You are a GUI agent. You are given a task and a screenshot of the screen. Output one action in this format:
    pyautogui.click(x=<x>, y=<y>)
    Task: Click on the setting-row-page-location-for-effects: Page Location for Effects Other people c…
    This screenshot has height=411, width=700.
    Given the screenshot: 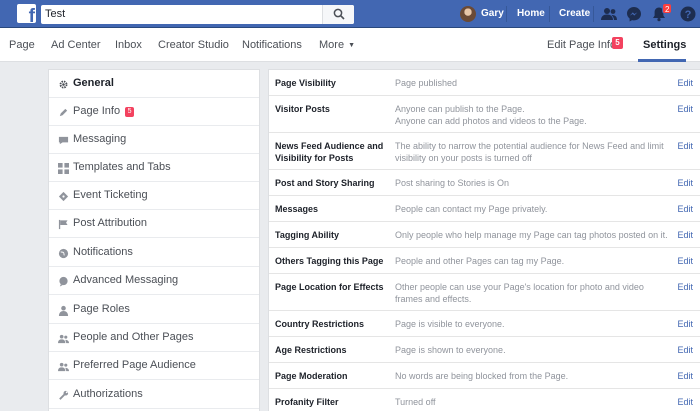 What is the action you would take?
    pyautogui.click(x=484, y=292)
    